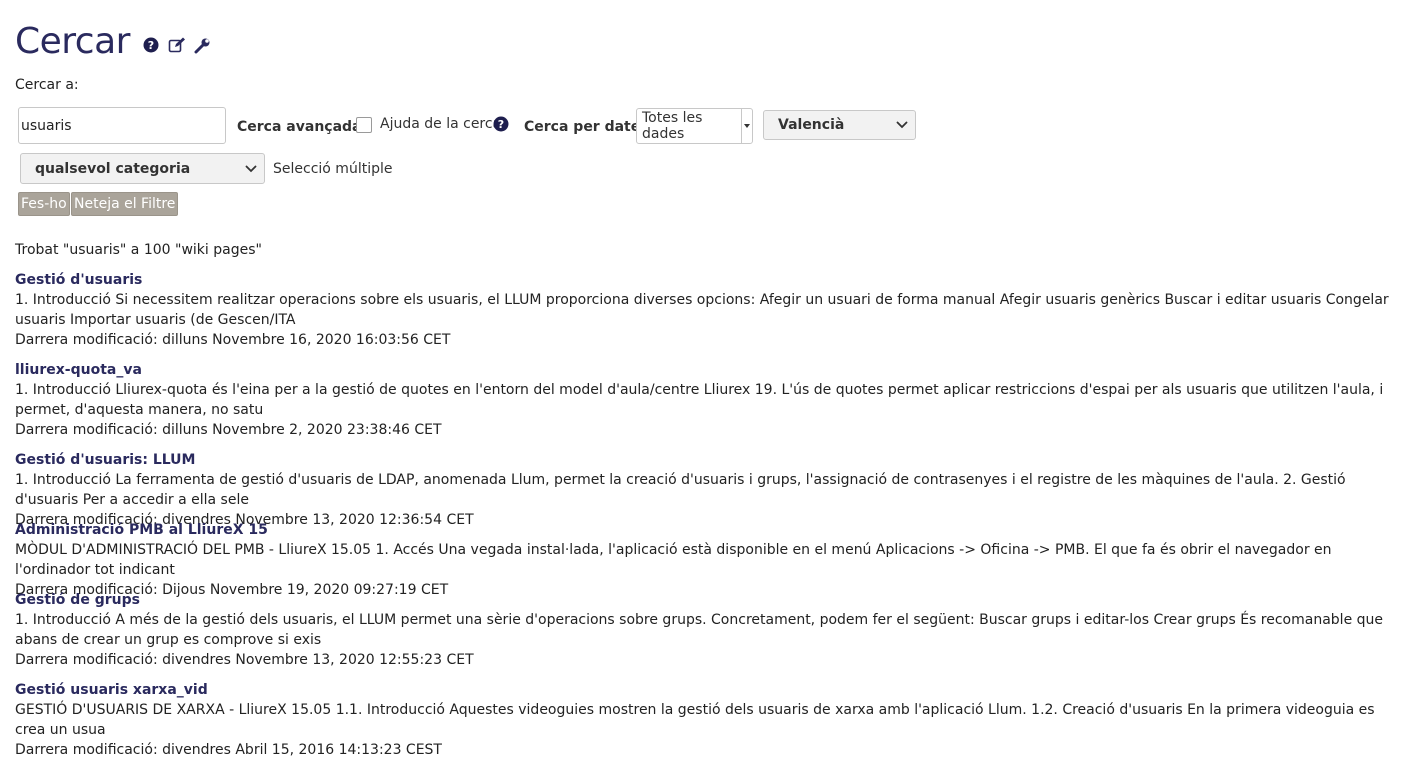  I want to click on title-row: Cercar ?, so click(113, 42).